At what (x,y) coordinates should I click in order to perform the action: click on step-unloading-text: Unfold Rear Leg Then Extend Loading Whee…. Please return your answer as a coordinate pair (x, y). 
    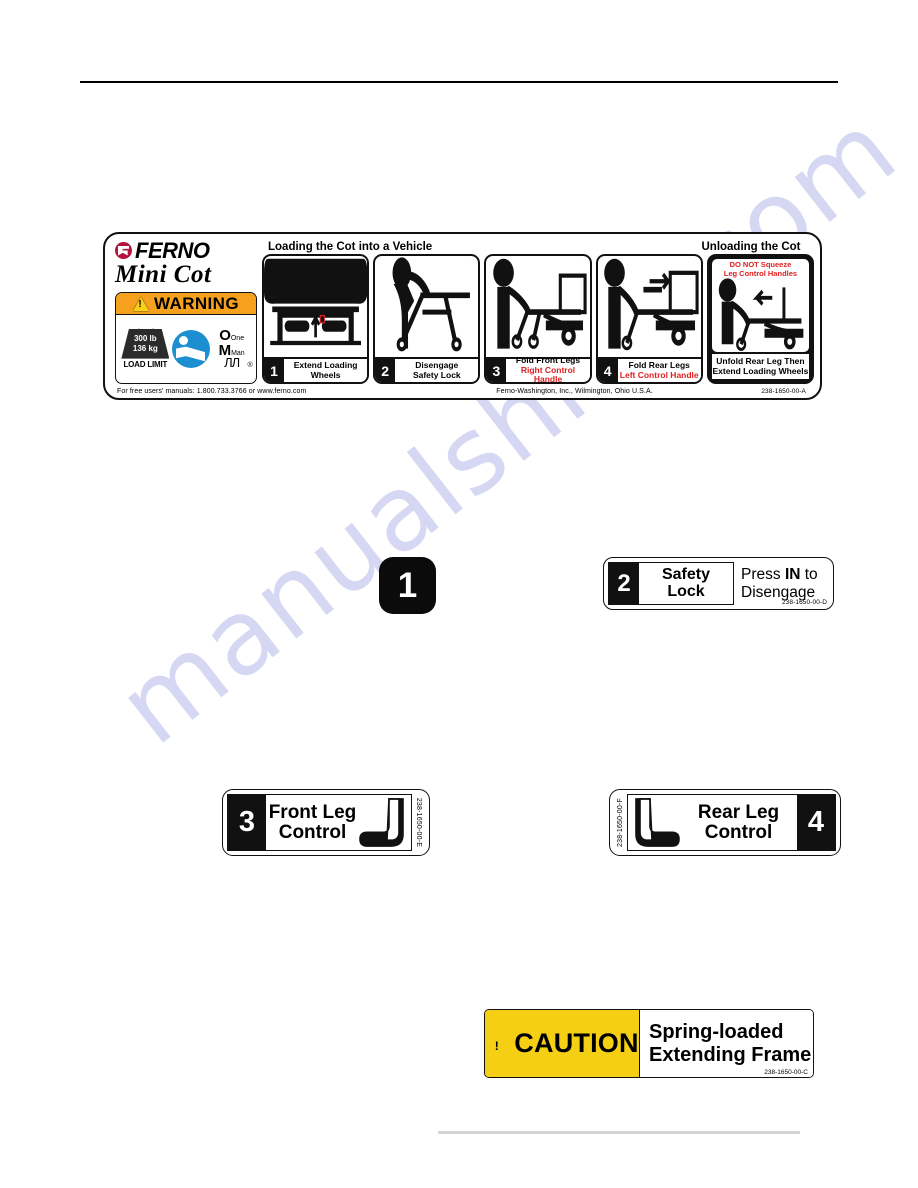
    Looking at the image, I should click on (760, 366).